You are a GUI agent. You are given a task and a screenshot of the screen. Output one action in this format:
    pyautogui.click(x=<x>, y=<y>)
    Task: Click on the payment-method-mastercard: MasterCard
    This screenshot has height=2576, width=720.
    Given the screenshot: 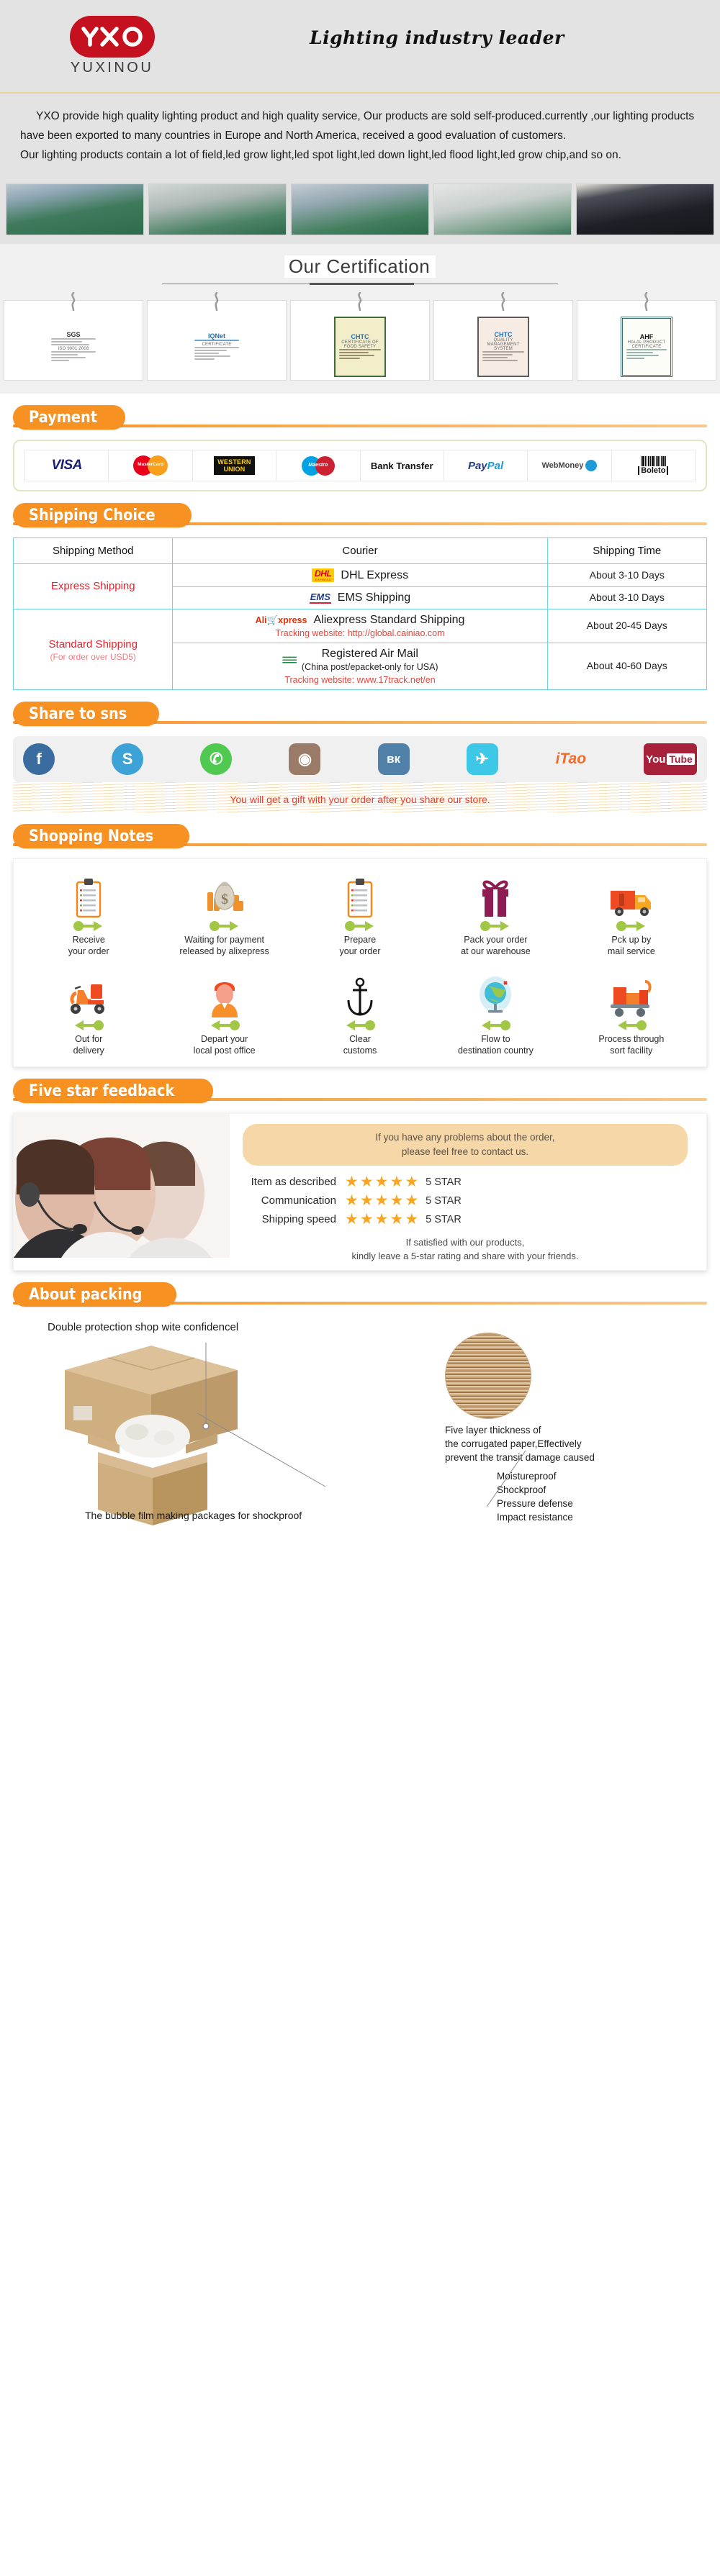 What is the action you would take?
    pyautogui.click(x=151, y=466)
    